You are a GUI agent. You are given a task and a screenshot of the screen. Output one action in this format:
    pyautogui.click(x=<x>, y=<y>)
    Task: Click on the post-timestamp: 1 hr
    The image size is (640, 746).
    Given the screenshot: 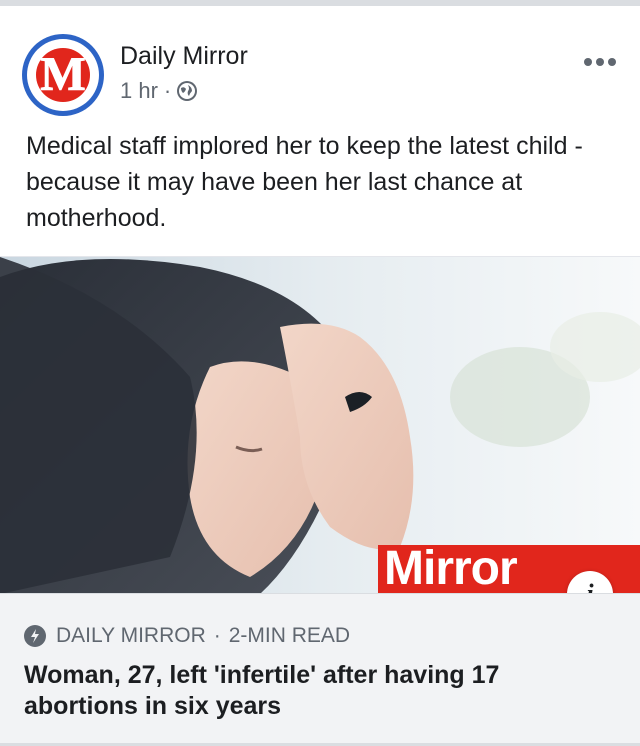 What is the action you would take?
    pyautogui.click(x=139, y=91)
    